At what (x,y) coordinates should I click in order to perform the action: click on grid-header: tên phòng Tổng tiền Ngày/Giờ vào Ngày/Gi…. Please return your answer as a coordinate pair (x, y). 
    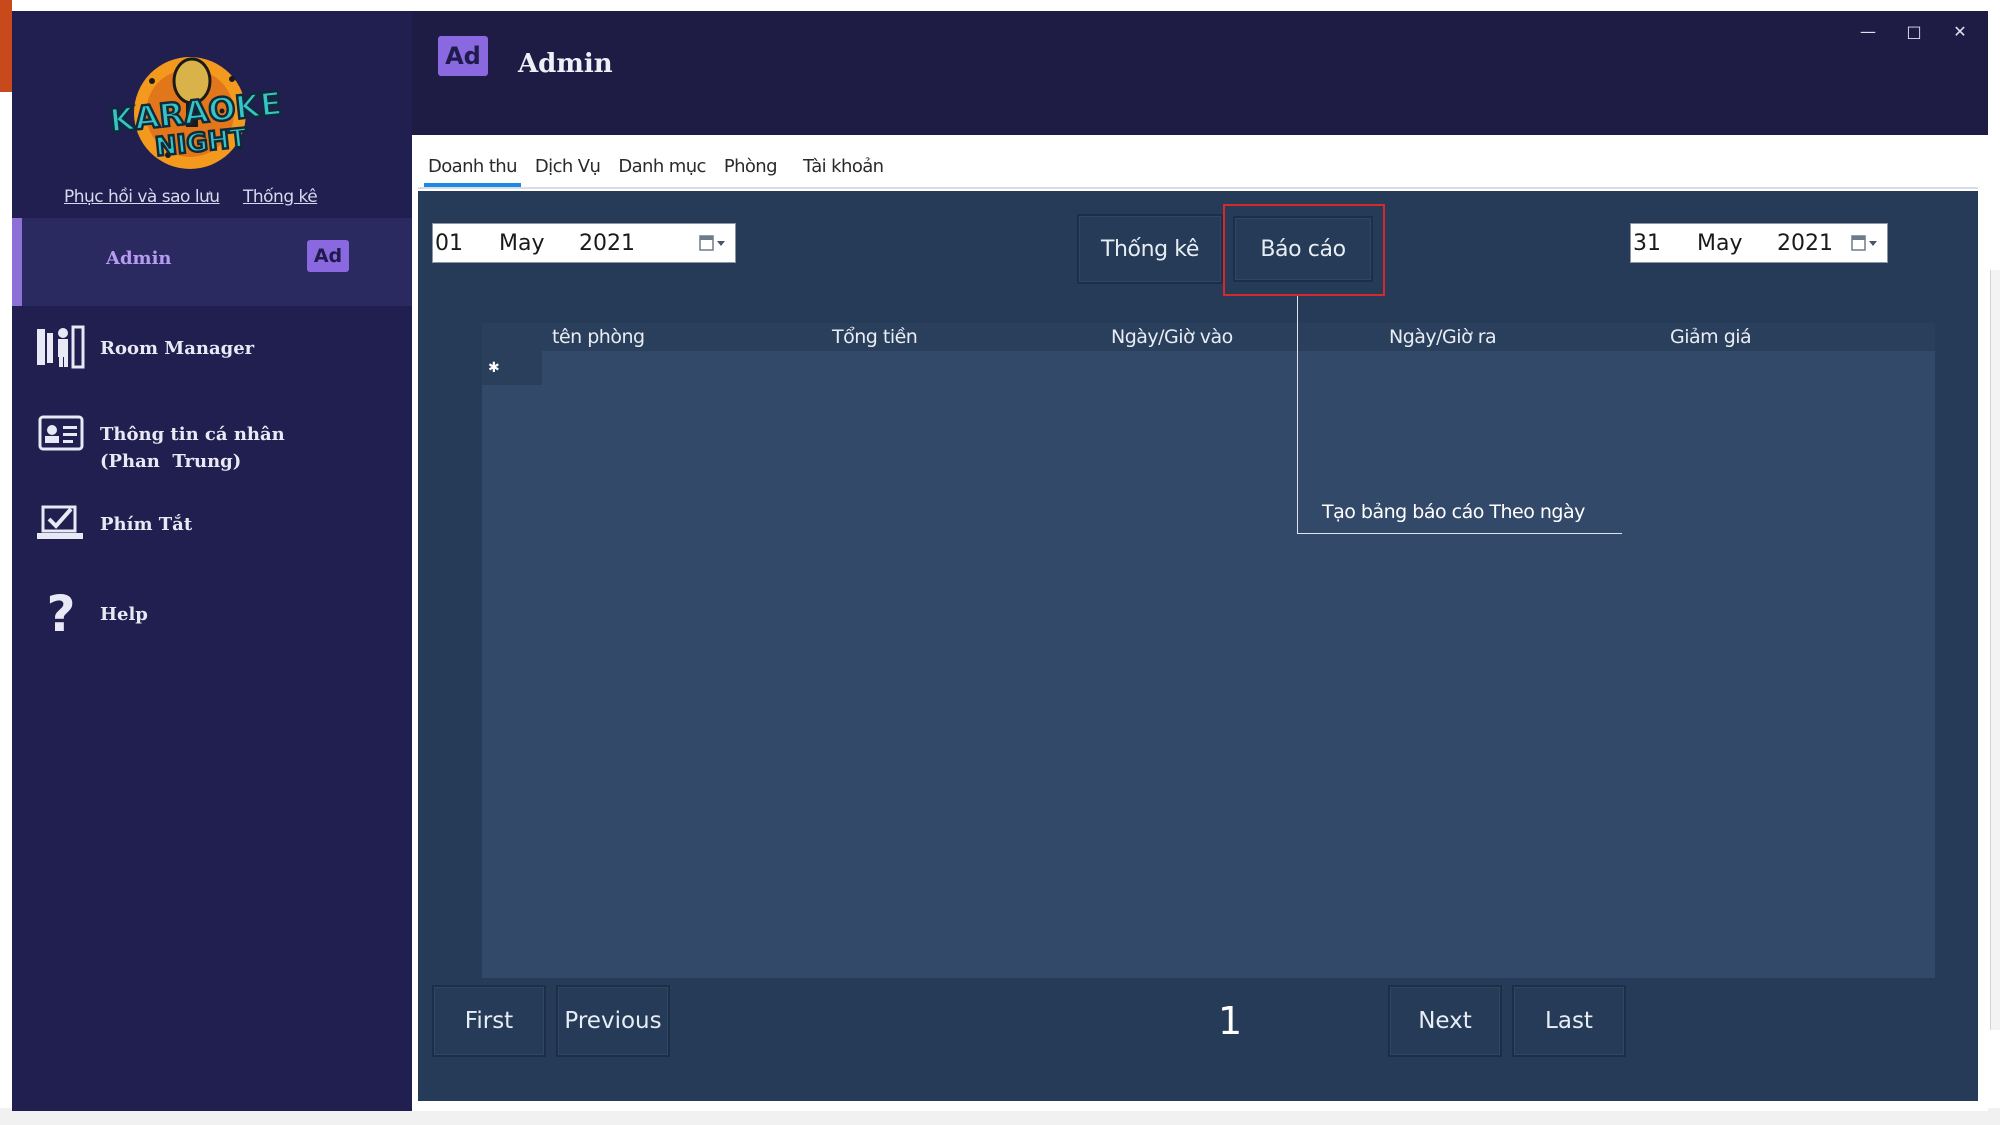
    Looking at the image, I should click on (1208, 337).